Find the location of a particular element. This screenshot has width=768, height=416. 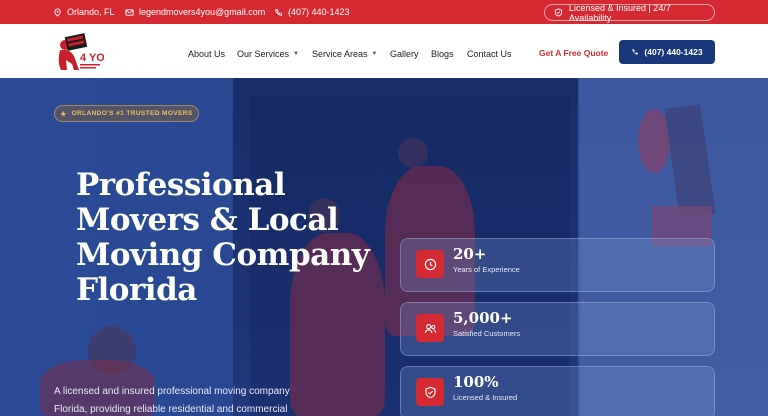

badge-text: ORLANDO'S #1 TRUSTED MOVERS is located at coordinates (132, 113).